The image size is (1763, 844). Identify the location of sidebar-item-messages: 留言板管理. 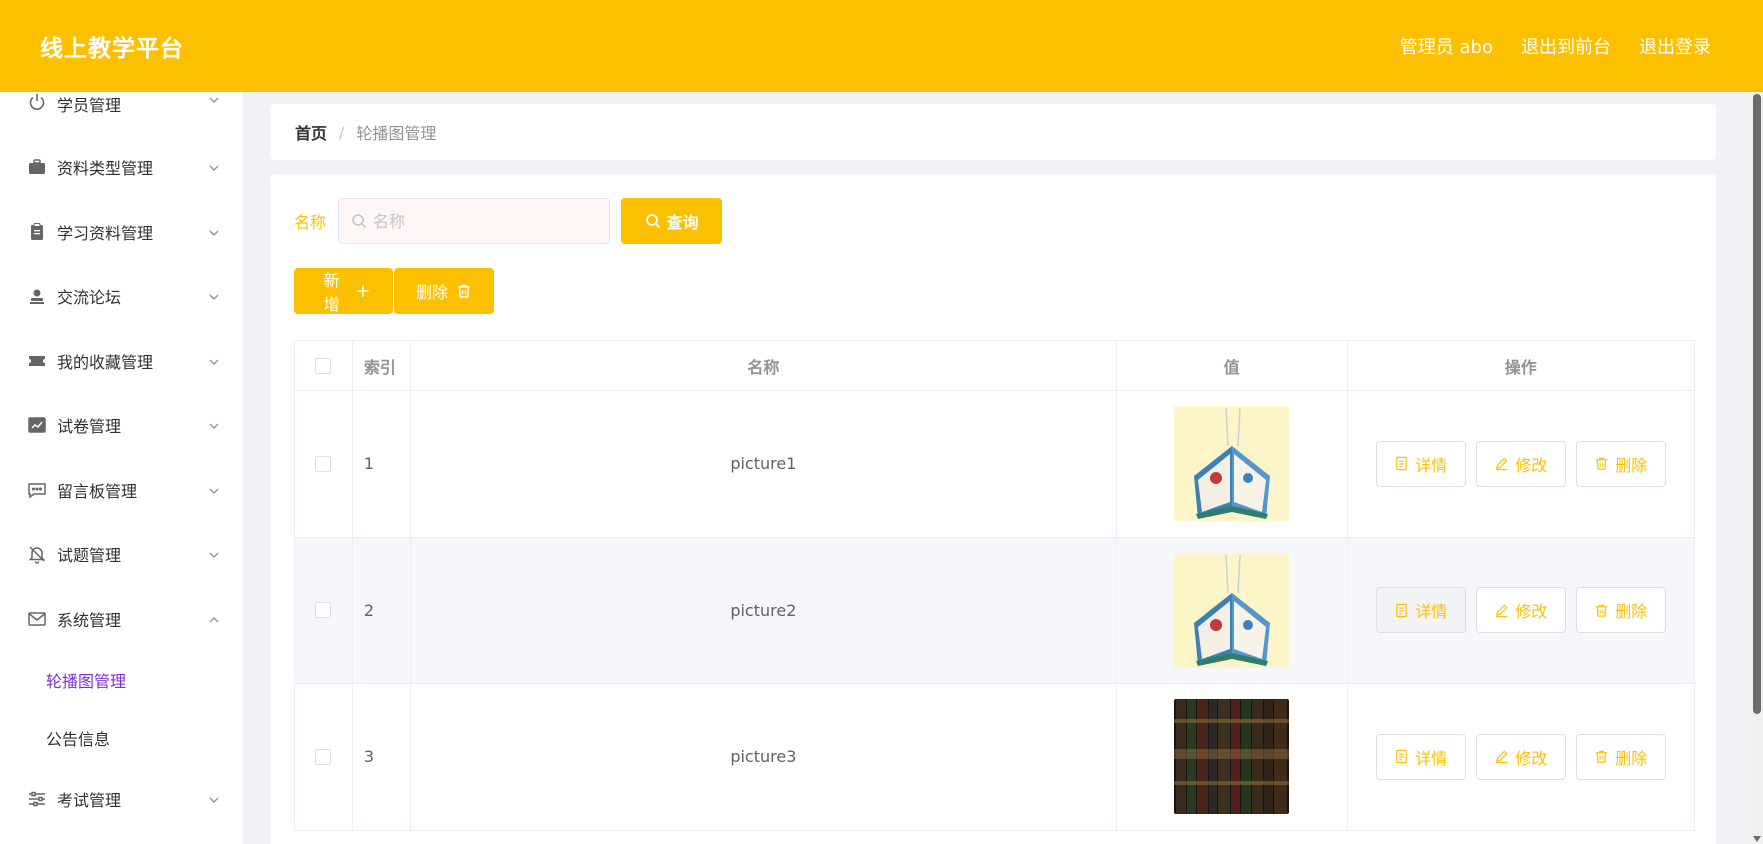
(121, 490).